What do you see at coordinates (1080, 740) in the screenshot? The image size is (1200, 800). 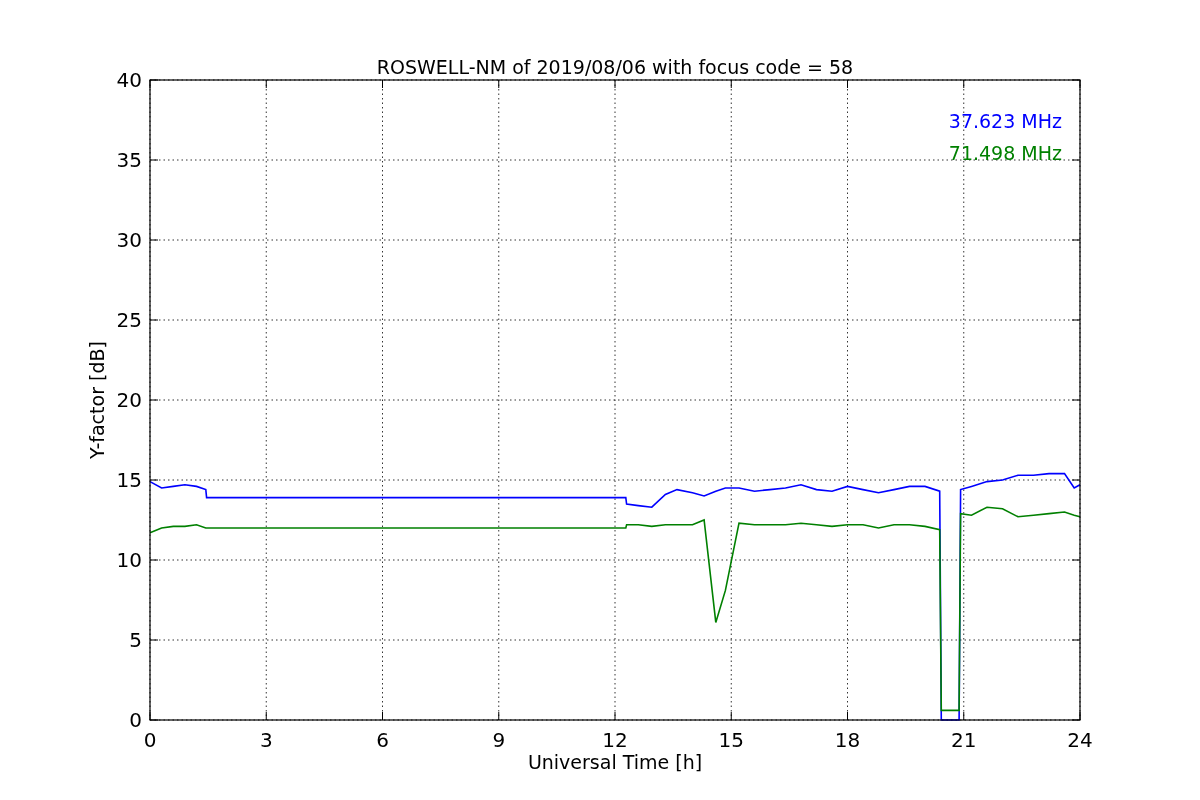 I see `tick-label: 24` at bounding box center [1080, 740].